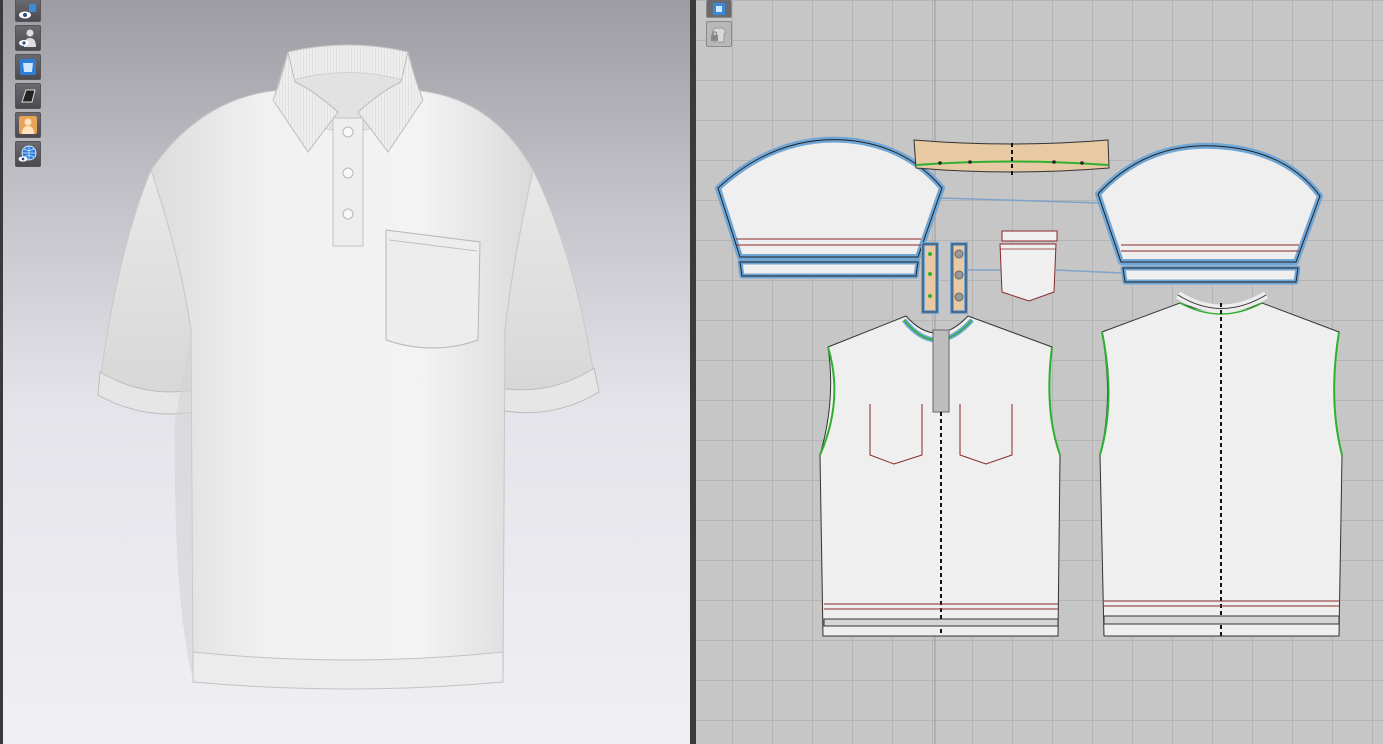 This screenshot has width=1383, height=744. Describe the element at coordinates (1221, 464) in the screenshot. I see `pattern-back-body` at that location.